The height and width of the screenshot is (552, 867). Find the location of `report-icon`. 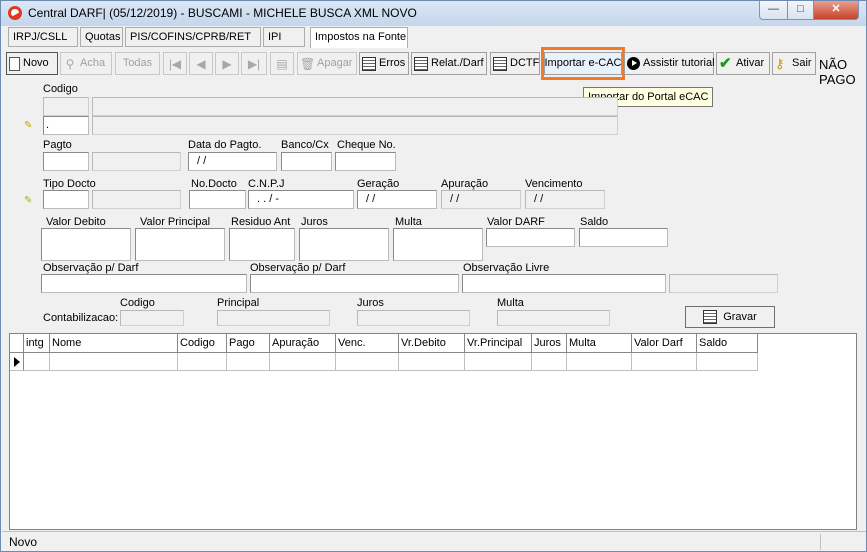

report-icon is located at coordinates (500, 63).